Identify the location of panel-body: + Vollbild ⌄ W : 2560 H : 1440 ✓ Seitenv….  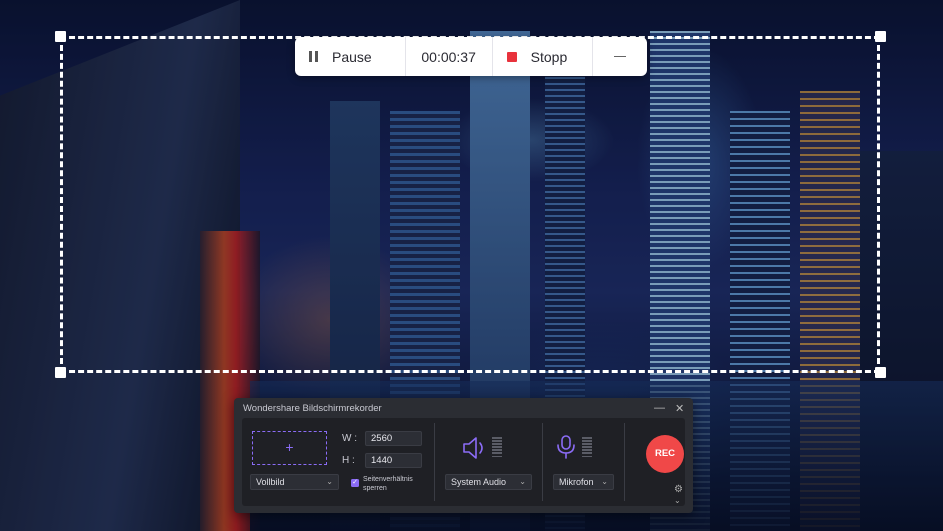
(463, 462).